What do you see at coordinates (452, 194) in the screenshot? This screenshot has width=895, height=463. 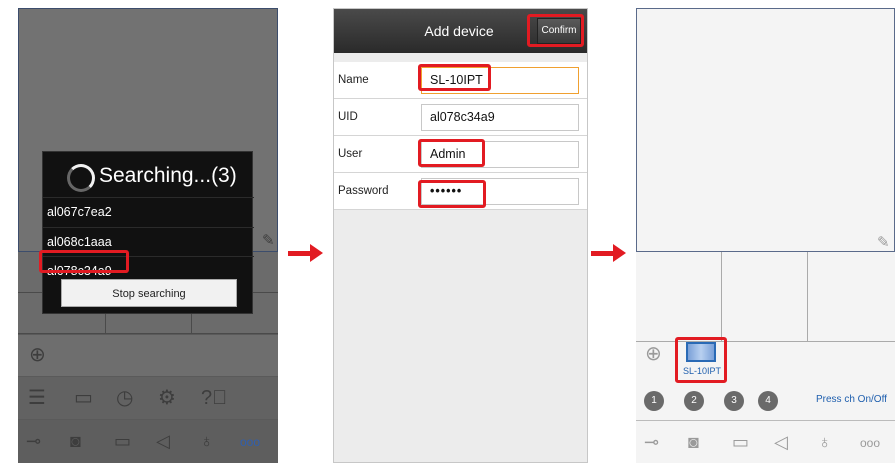 I see `highlight-password` at bounding box center [452, 194].